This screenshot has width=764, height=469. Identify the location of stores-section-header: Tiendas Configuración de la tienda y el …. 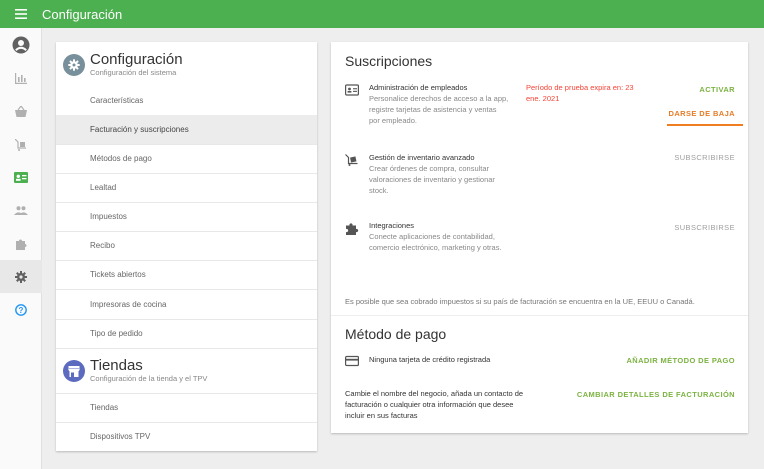
(135, 370).